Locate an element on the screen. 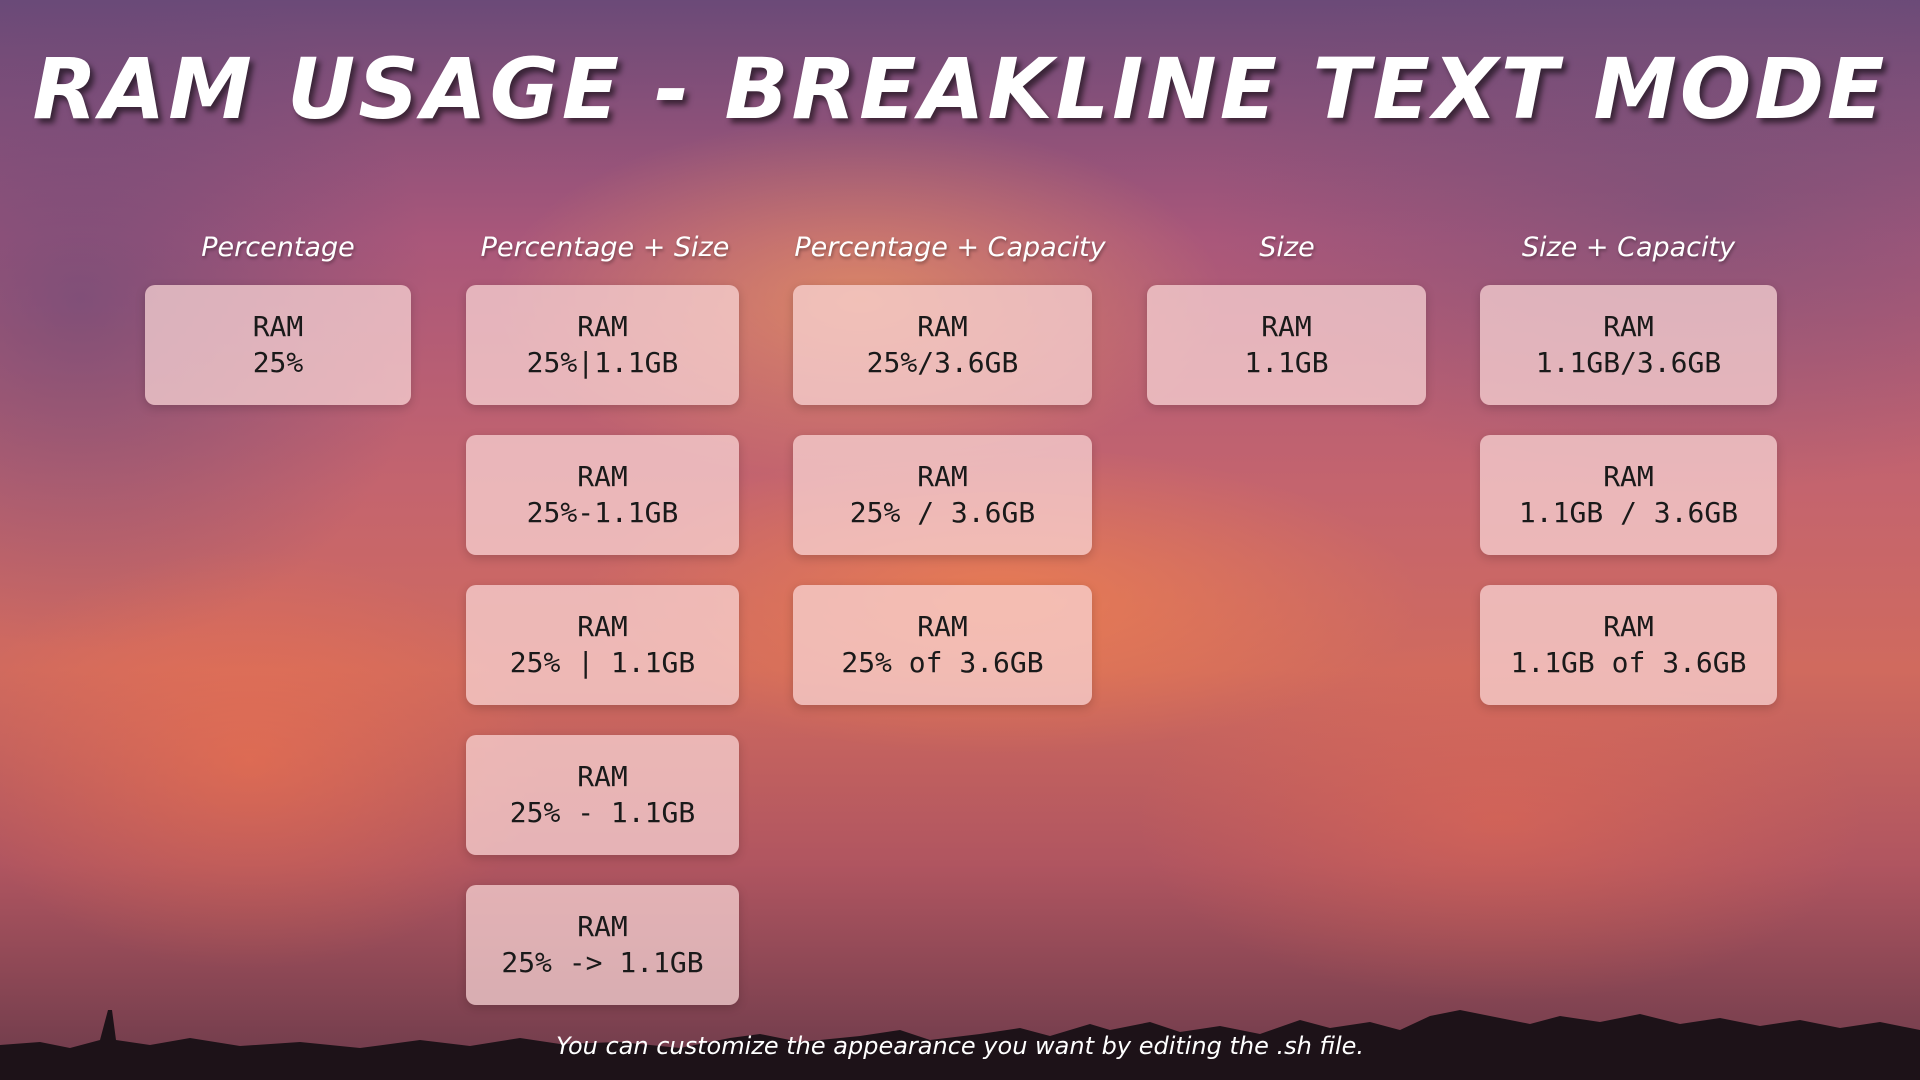  card-value: 25%/3.6GB is located at coordinates (942, 362).